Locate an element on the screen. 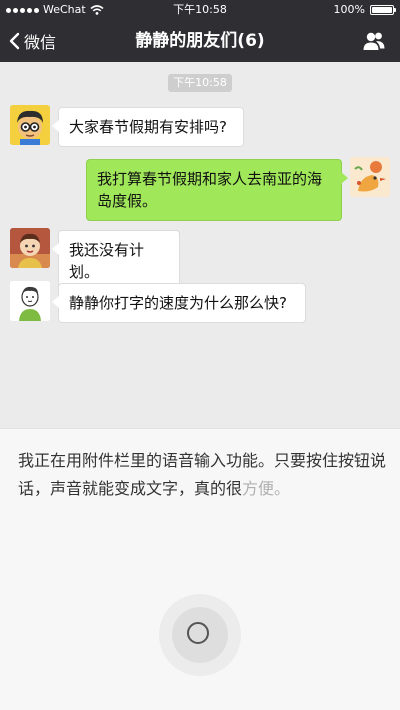 This screenshot has width=400, height=710. voice-record-button is located at coordinates (200, 635).